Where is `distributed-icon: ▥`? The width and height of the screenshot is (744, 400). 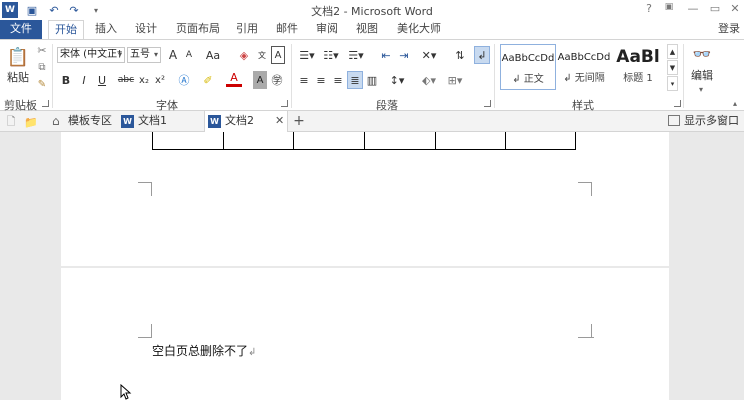 distributed-icon: ▥ is located at coordinates (372, 80).